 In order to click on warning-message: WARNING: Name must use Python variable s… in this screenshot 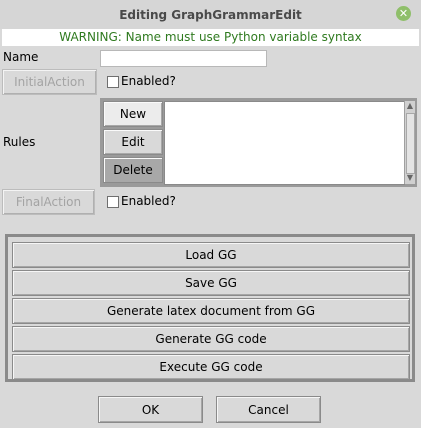, I will do `click(210, 37)`.